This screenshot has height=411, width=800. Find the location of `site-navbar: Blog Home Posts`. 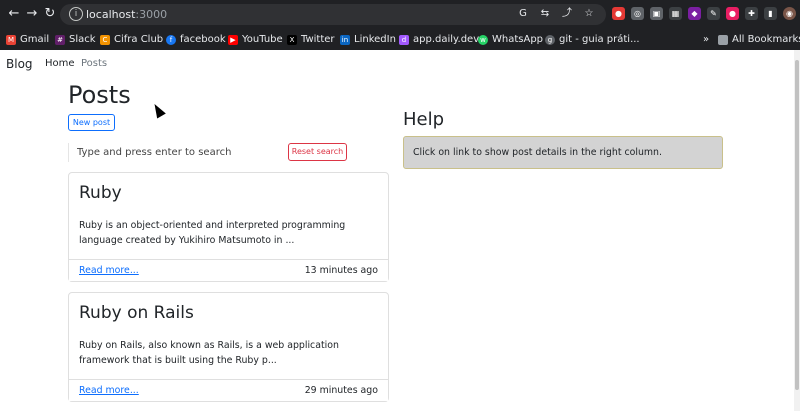

site-navbar: Blog Home Posts is located at coordinates (397, 64).